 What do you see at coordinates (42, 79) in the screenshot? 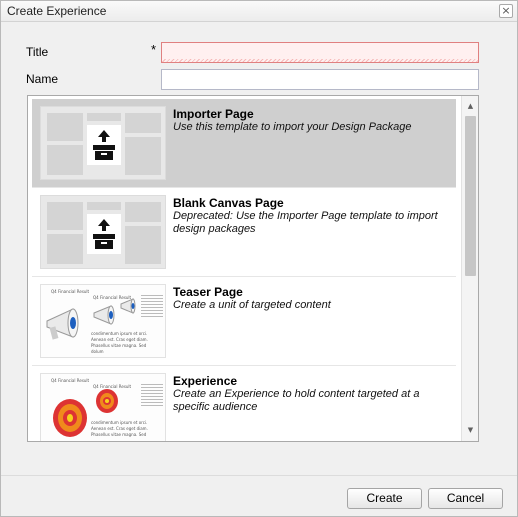
I see `name-label: Name` at bounding box center [42, 79].